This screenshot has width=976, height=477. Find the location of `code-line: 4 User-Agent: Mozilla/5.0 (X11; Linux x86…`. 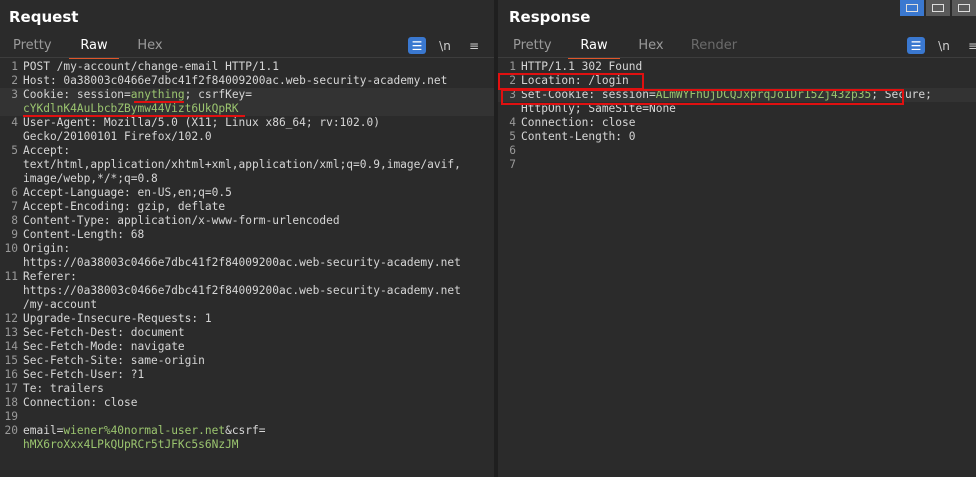

code-line: 4 User-Agent: Mozilla/5.0 (X11; Linux x86… is located at coordinates (247, 123).